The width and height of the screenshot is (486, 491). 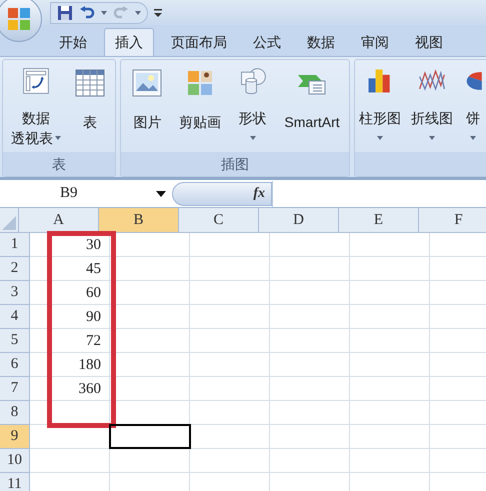 What do you see at coordinates (219, 220) in the screenshot?
I see `column-header: C` at bounding box center [219, 220].